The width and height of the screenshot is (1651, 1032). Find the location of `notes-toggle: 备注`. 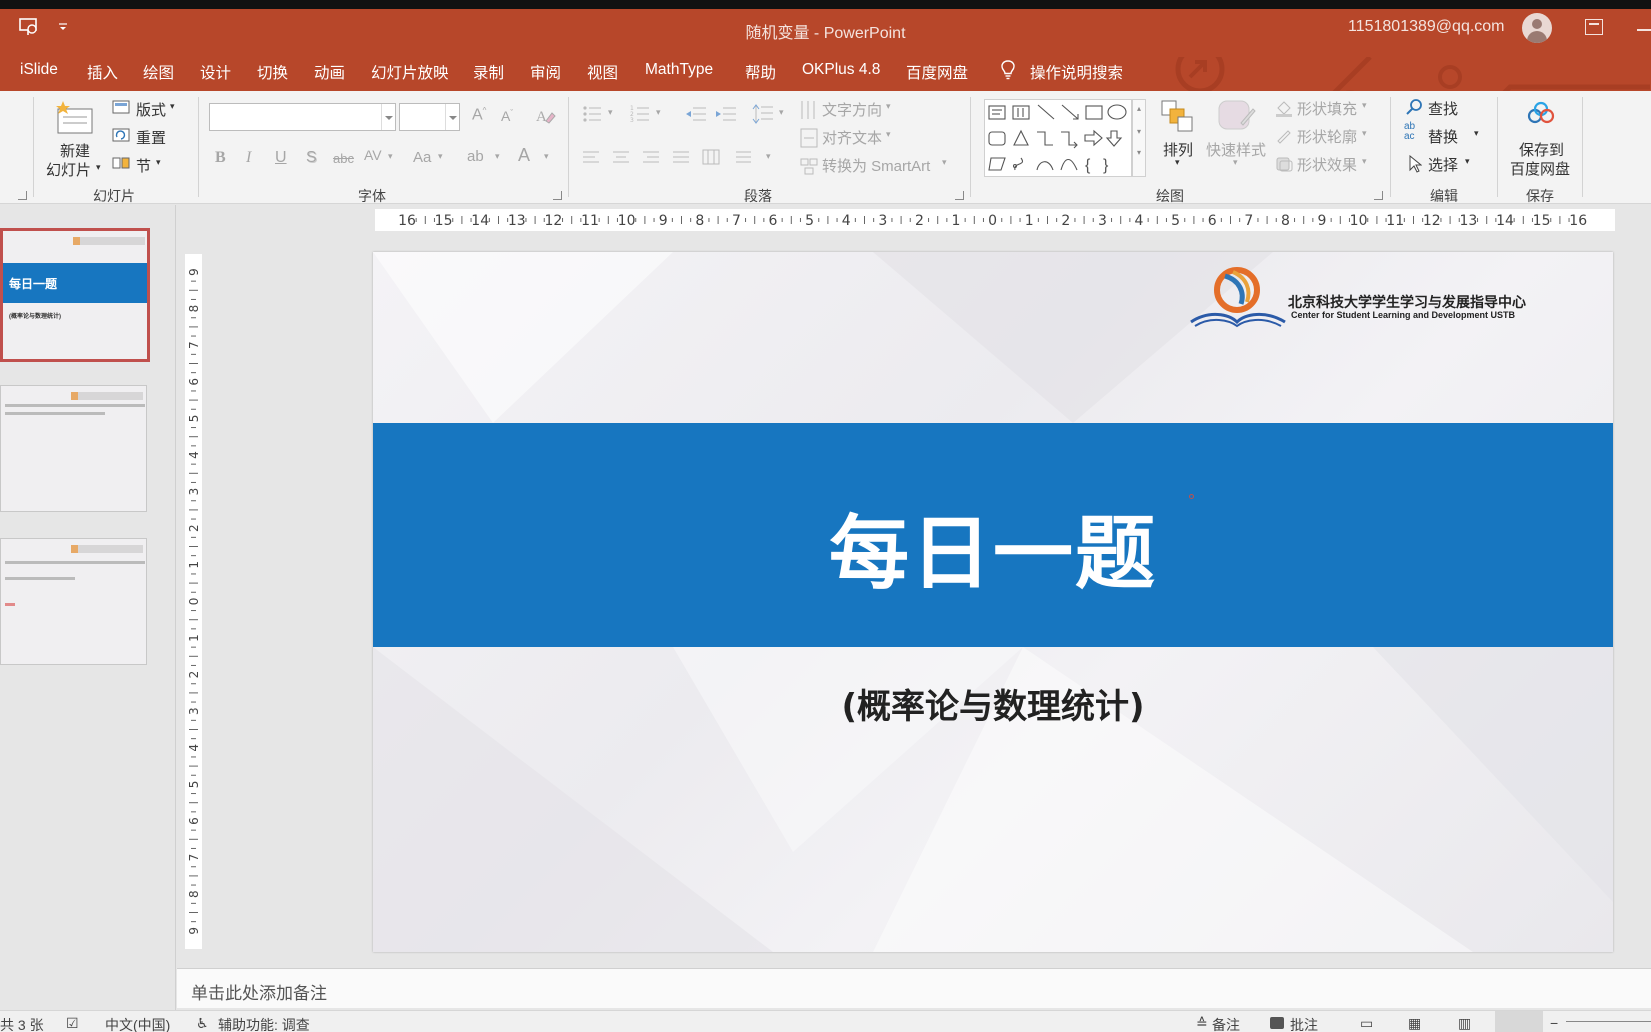

notes-toggle: 备注 is located at coordinates (1226, 1023).